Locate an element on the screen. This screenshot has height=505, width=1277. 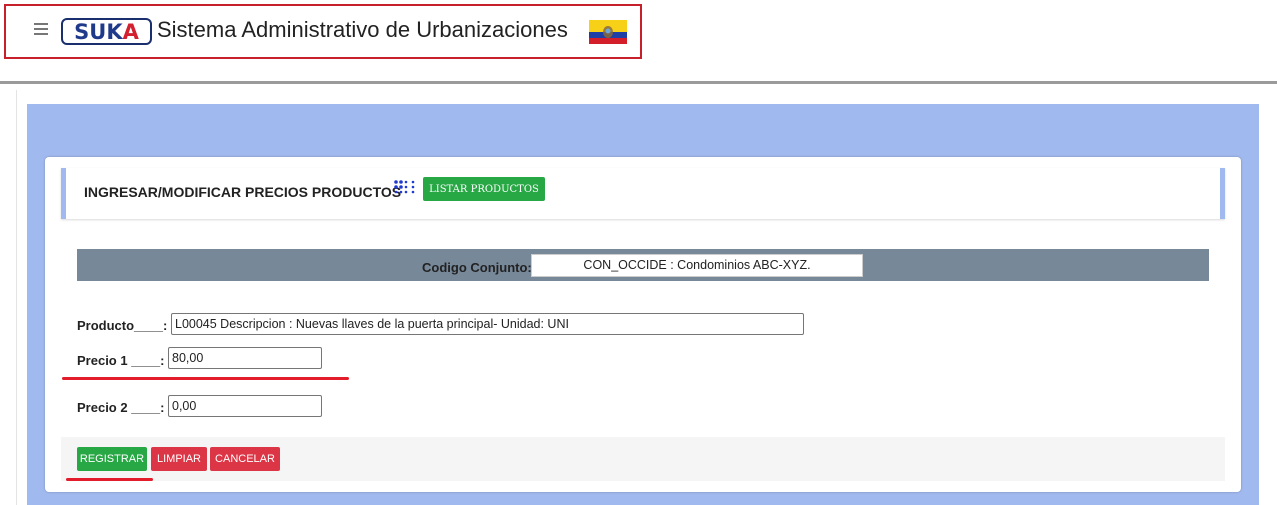
hamburger-menu-icon is located at coordinates (41, 29).